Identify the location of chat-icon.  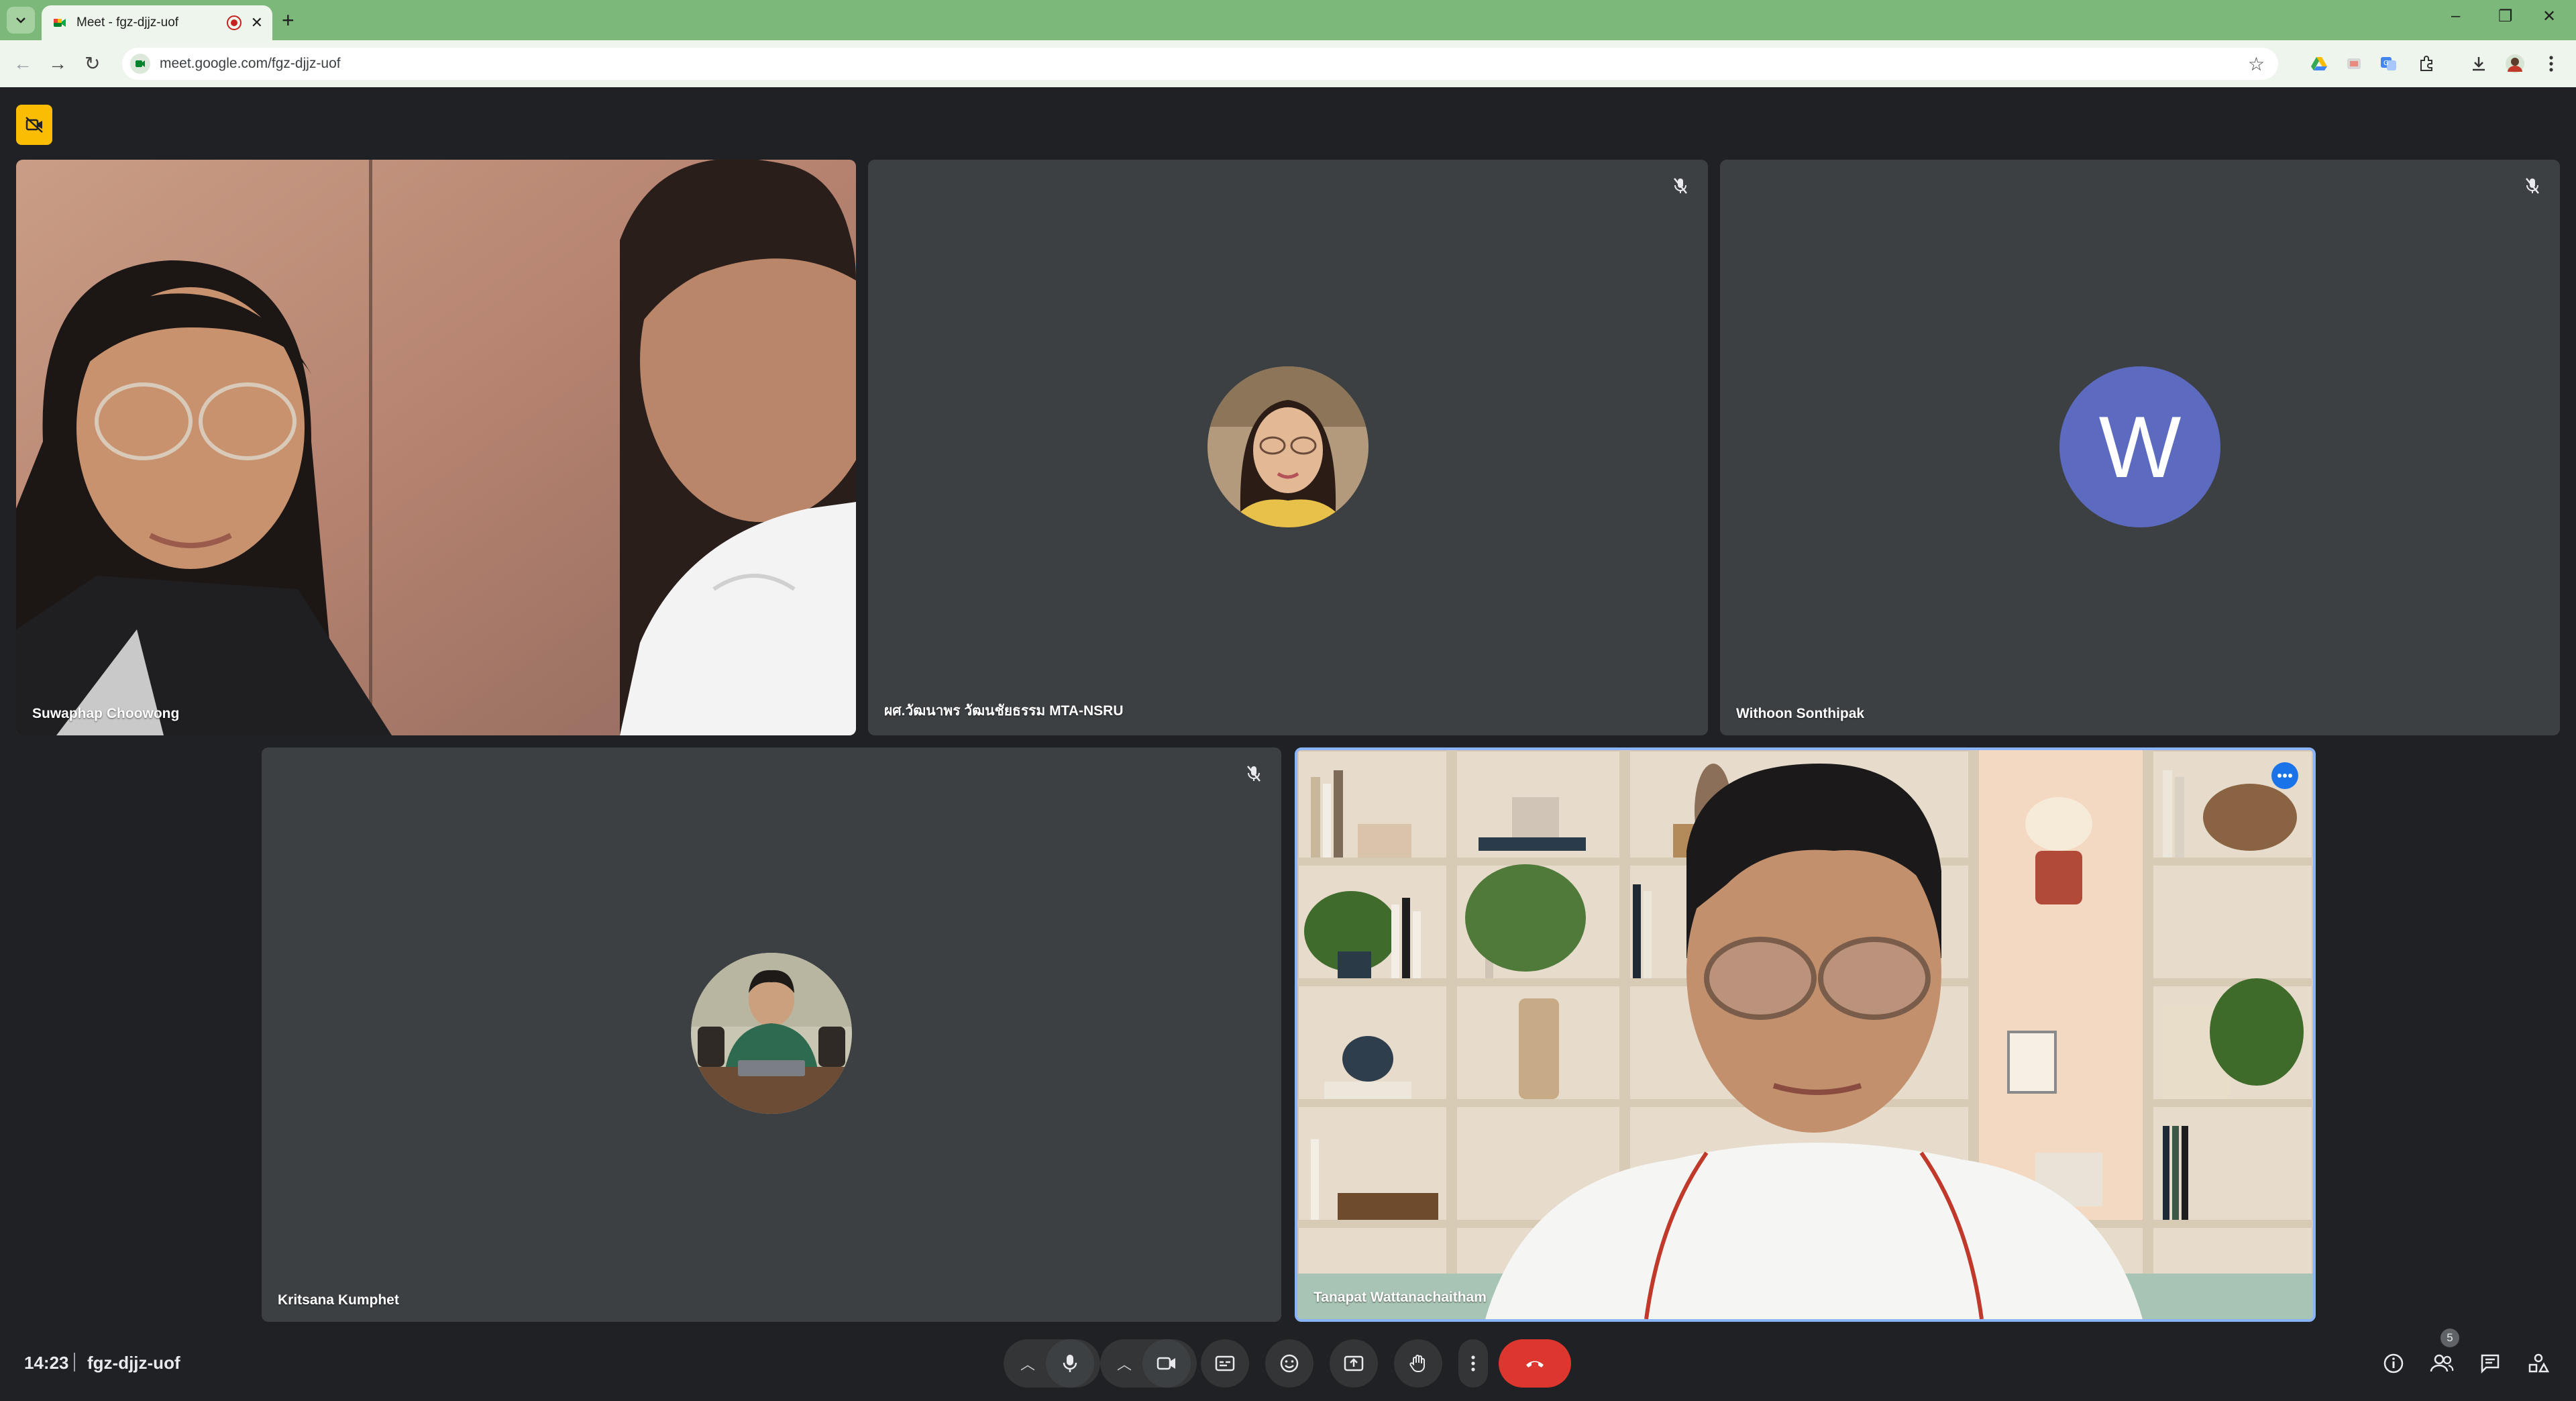
(2490, 1364).